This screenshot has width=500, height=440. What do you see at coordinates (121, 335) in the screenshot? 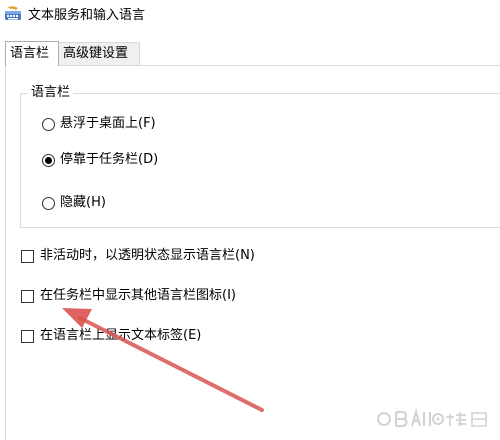
I see `checkbox-label: 在语言栏上显示文本标签(E)` at bounding box center [121, 335].